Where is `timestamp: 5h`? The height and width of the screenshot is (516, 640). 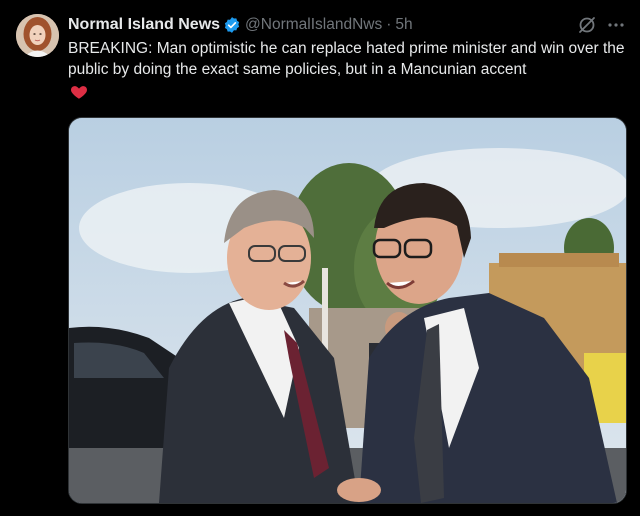
timestamp: 5h is located at coordinates (403, 25).